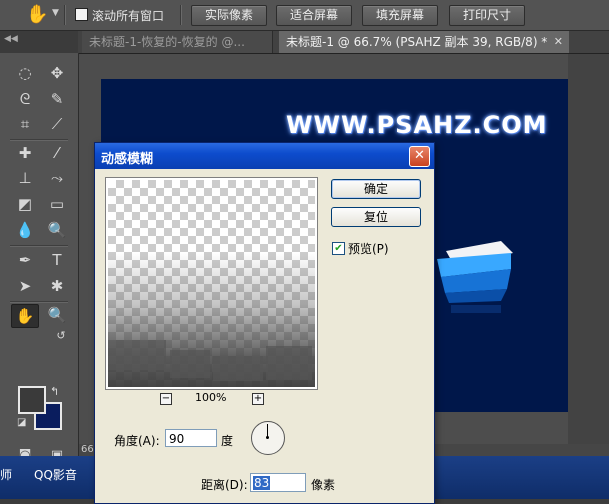 The height and width of the screenshot is (504, 609). I want to click on blur-tool-icon: 💧, so click(25, 230).